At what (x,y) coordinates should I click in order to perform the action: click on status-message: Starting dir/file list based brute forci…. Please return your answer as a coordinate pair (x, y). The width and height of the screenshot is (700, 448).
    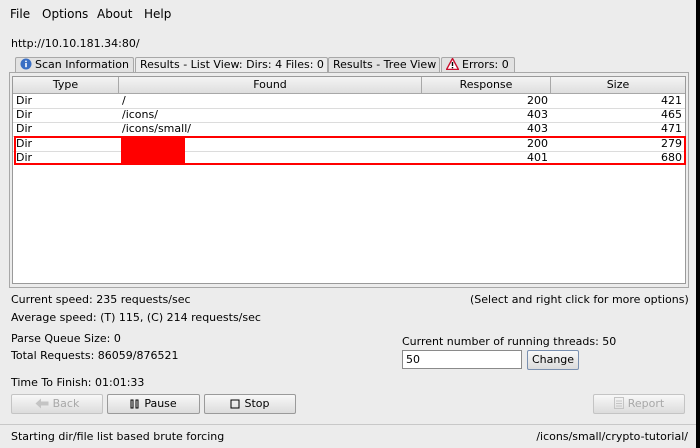
    Looking at the image, I should click on (118, 436).